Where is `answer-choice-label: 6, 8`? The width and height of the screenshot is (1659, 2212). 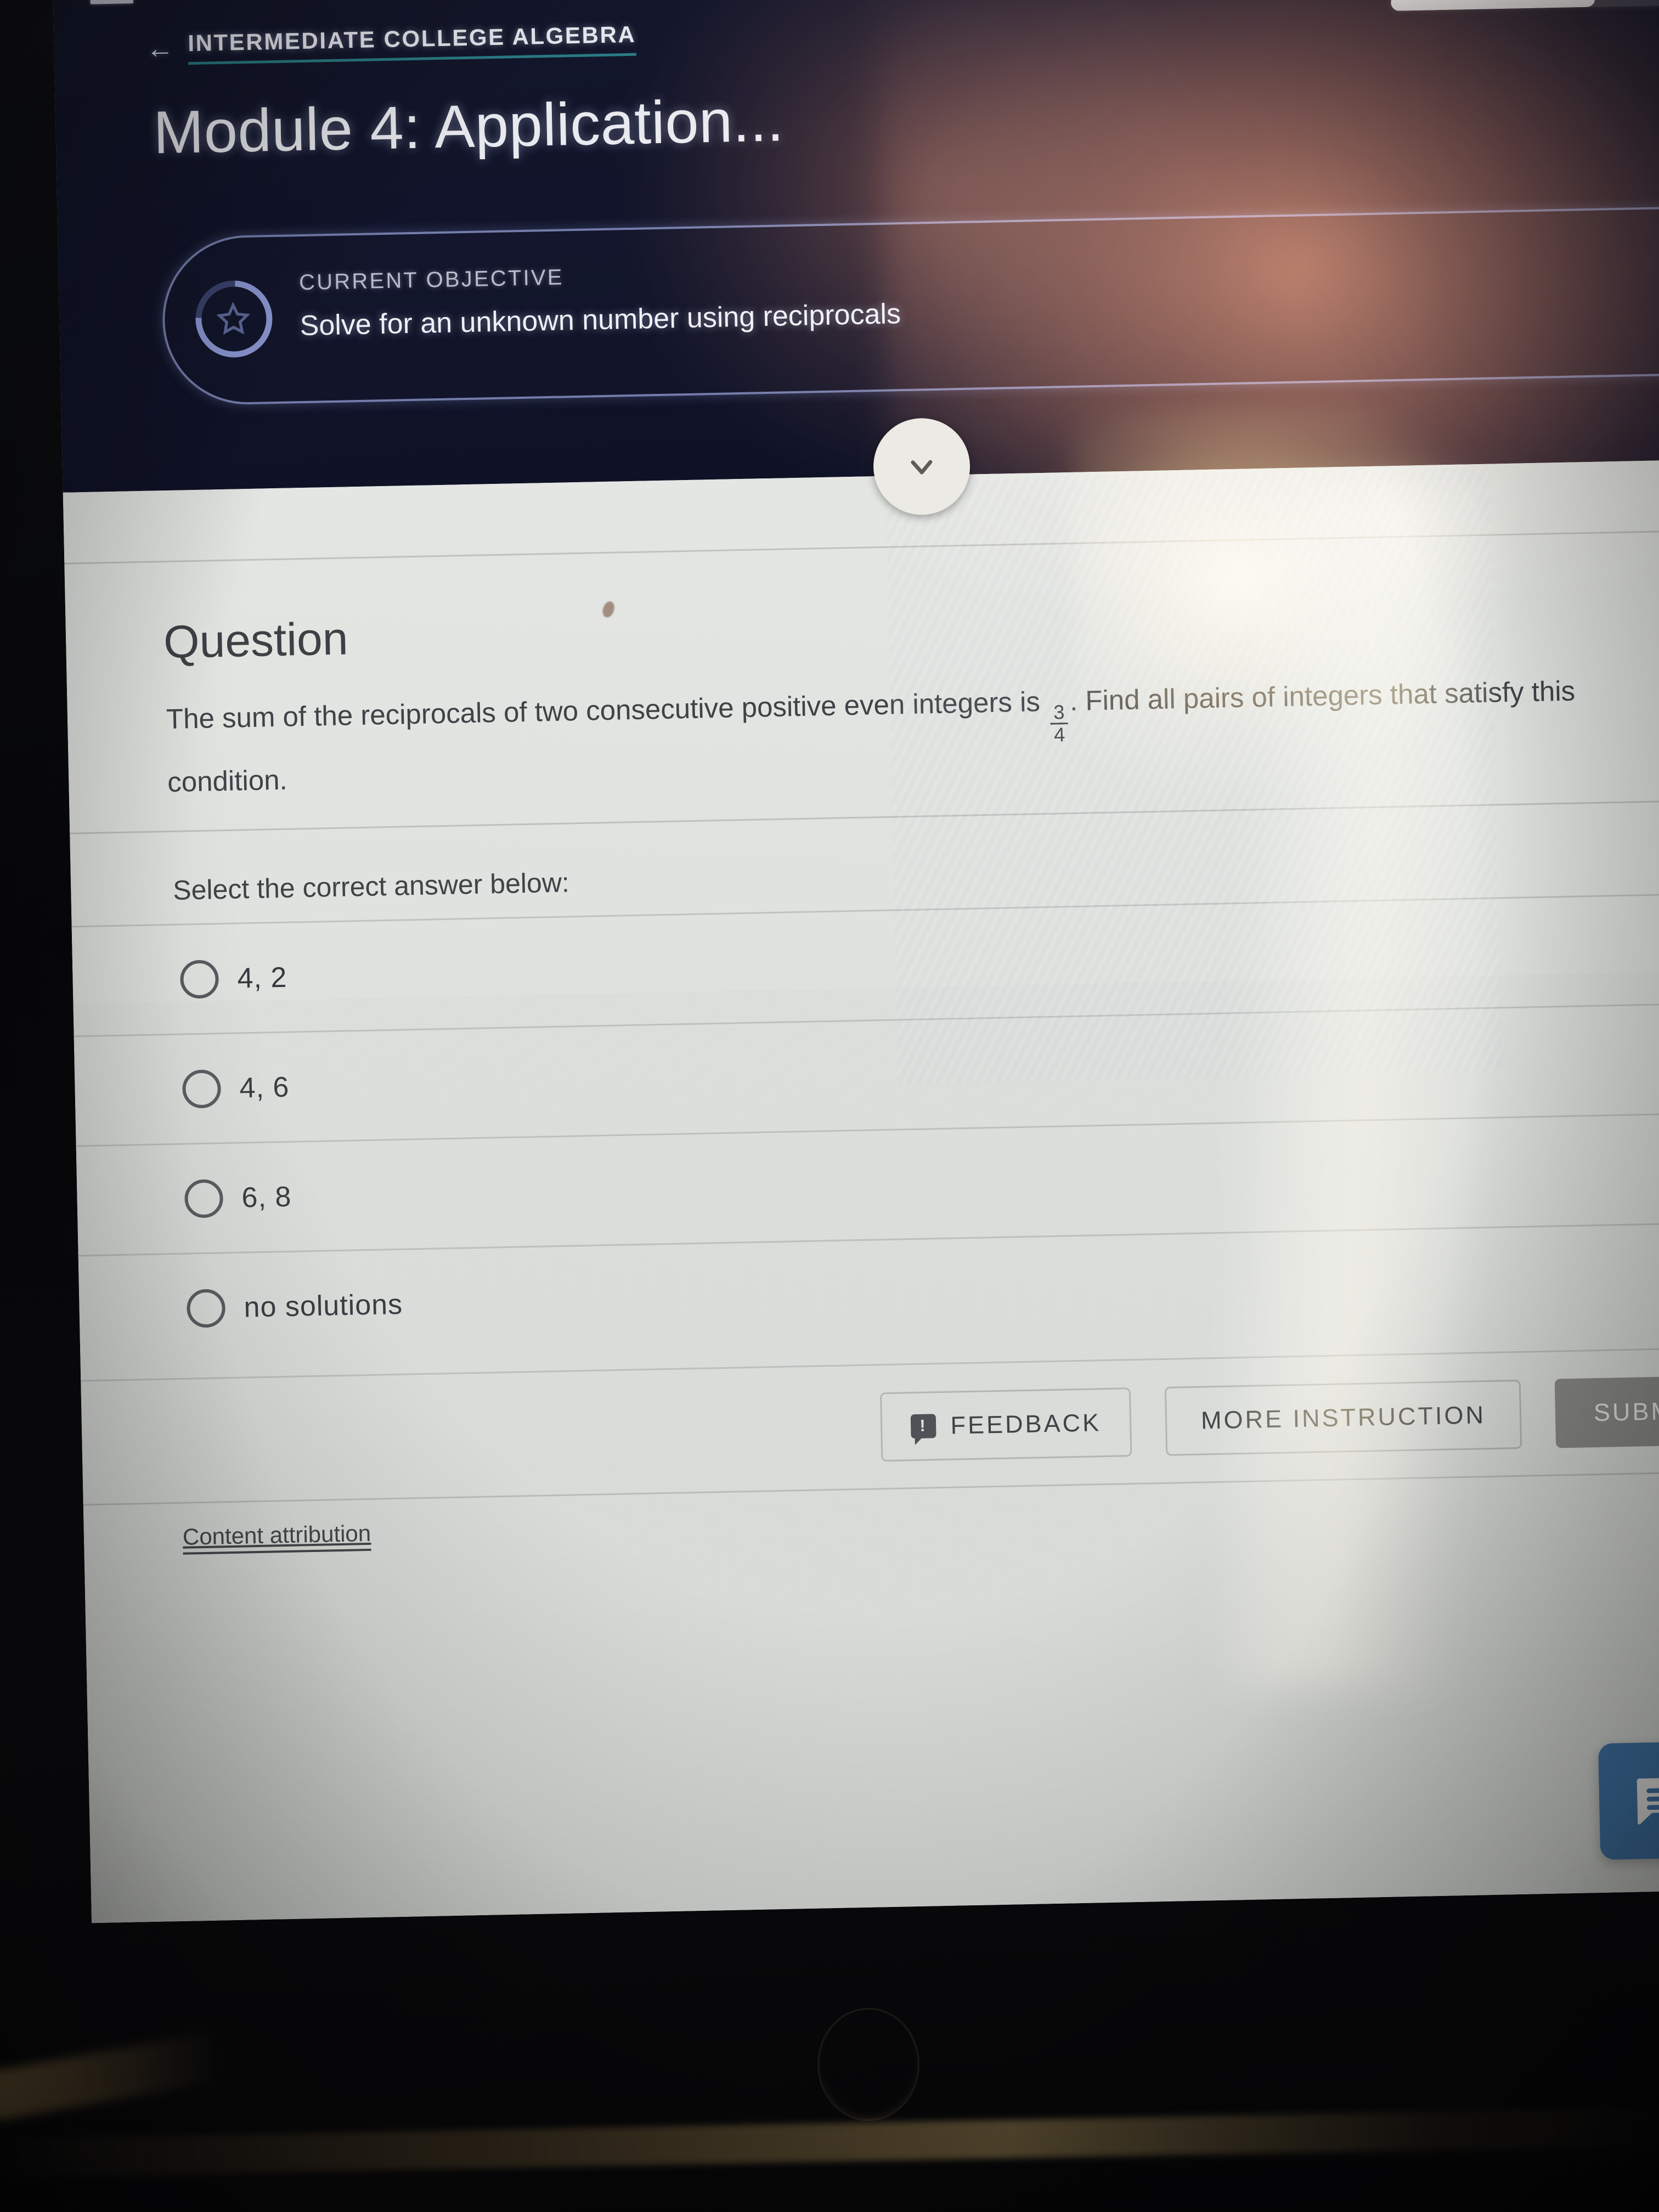 answer-choice-label: 6, 8 is located at coordinates (266, 1197).